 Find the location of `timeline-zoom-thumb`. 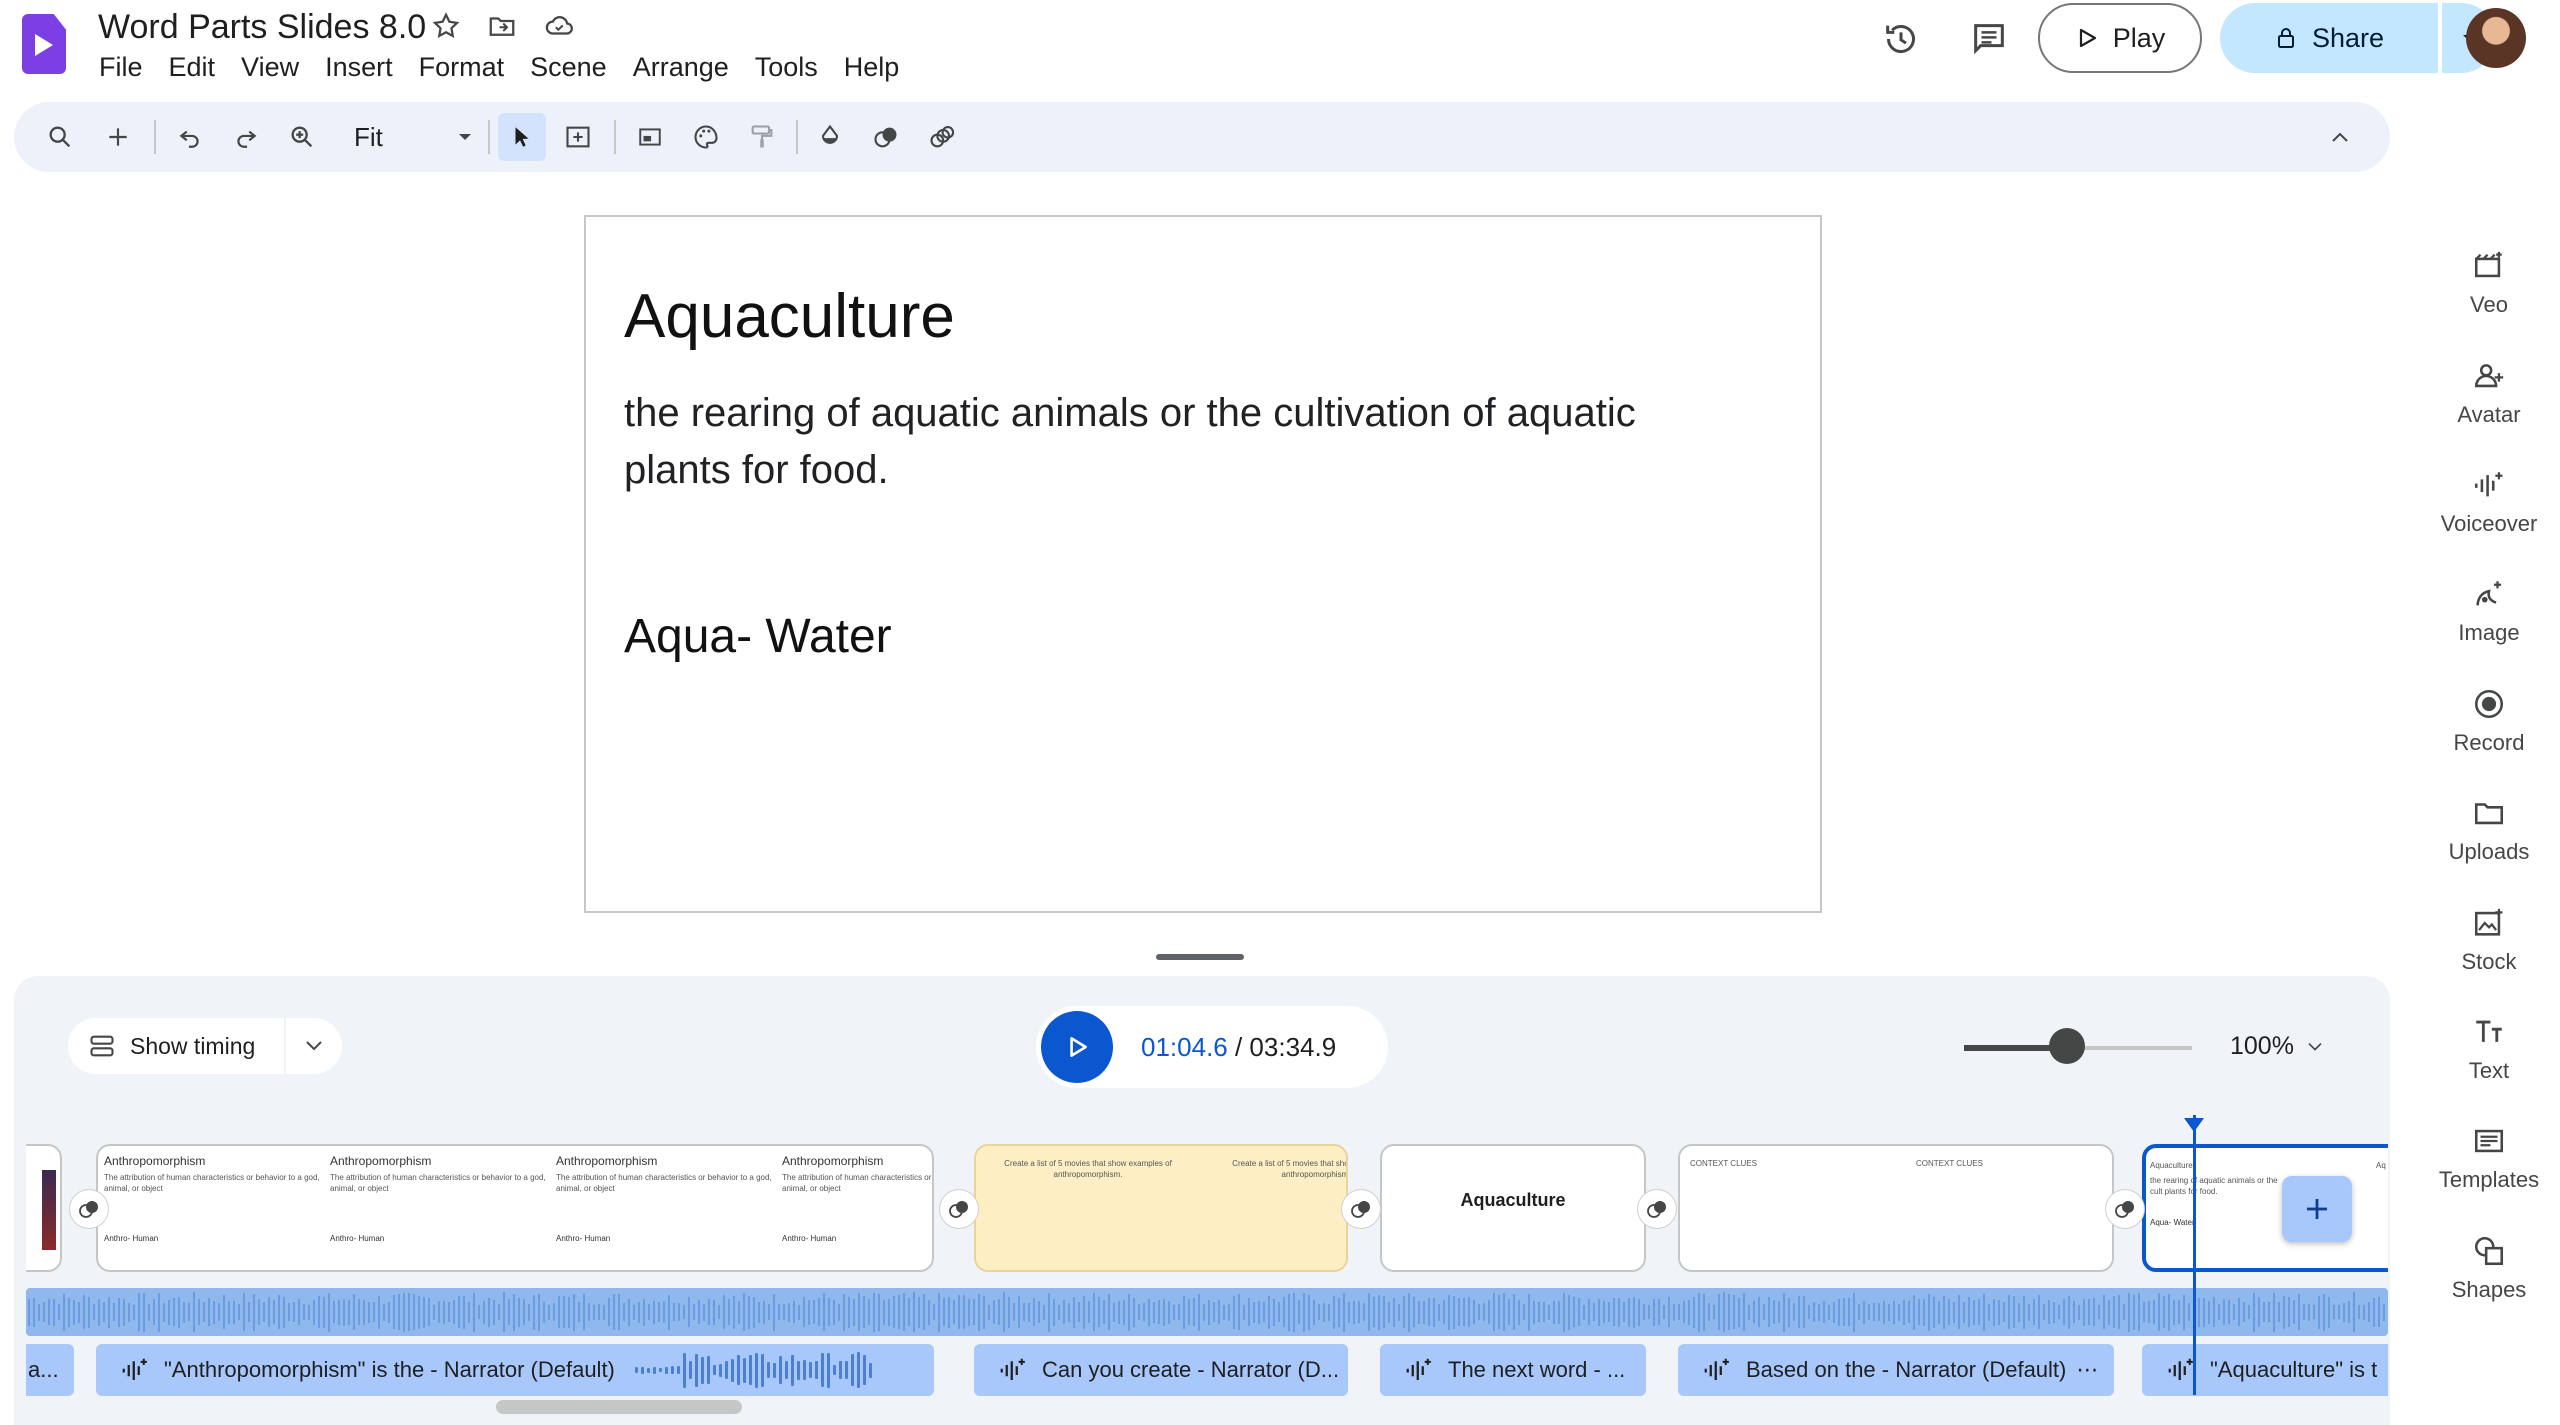

timeline-zoom-thumb is located at coordinates (2066, 1046).